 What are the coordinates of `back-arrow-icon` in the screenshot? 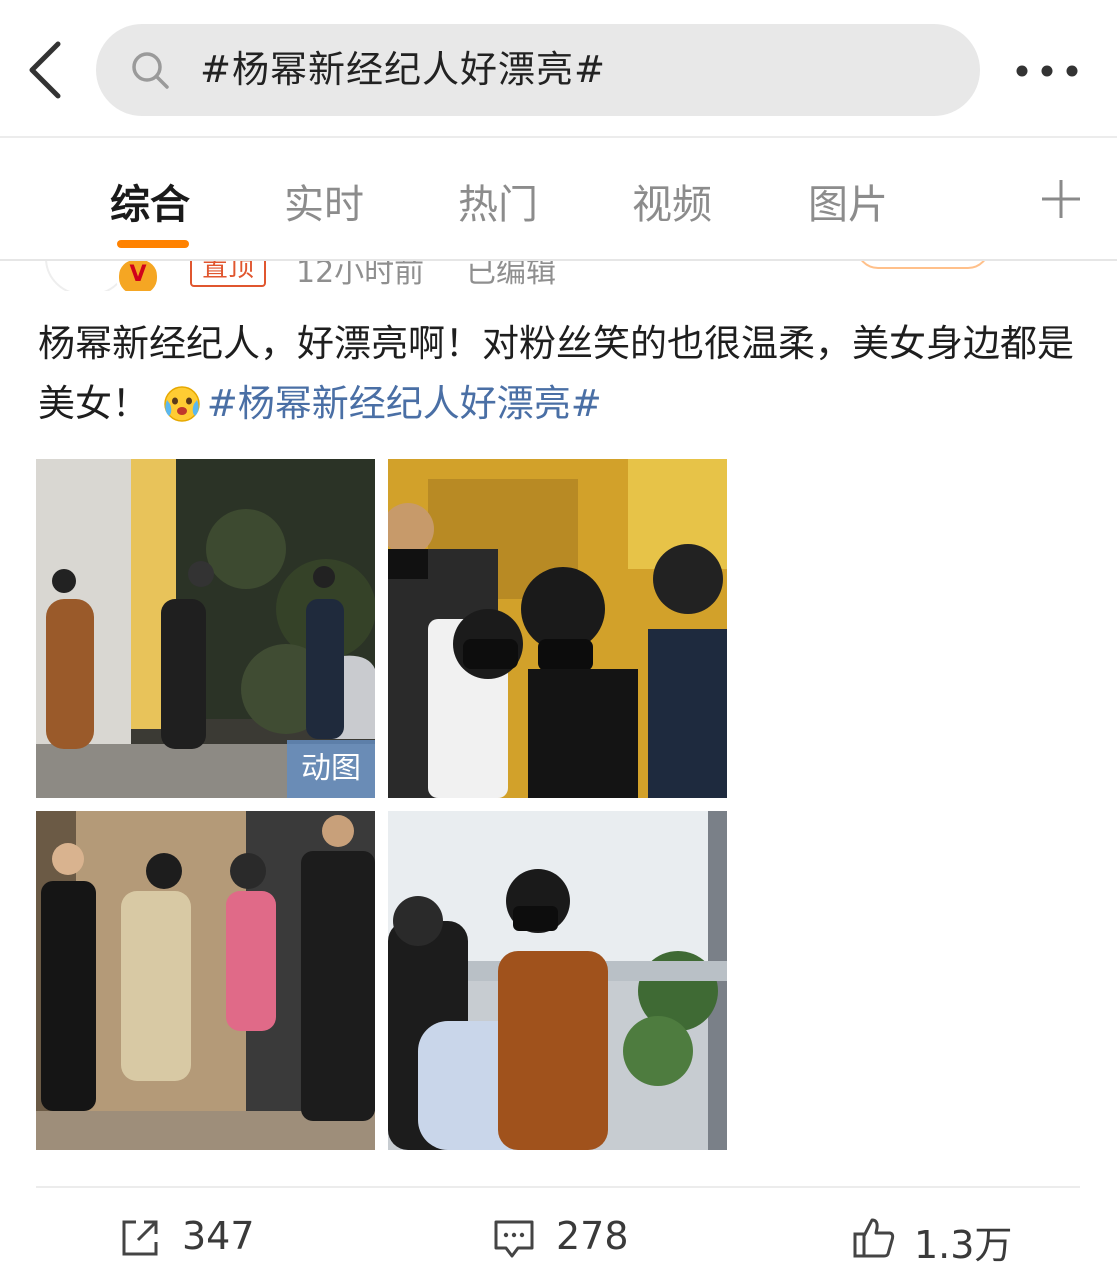 It's located at (47, 70).